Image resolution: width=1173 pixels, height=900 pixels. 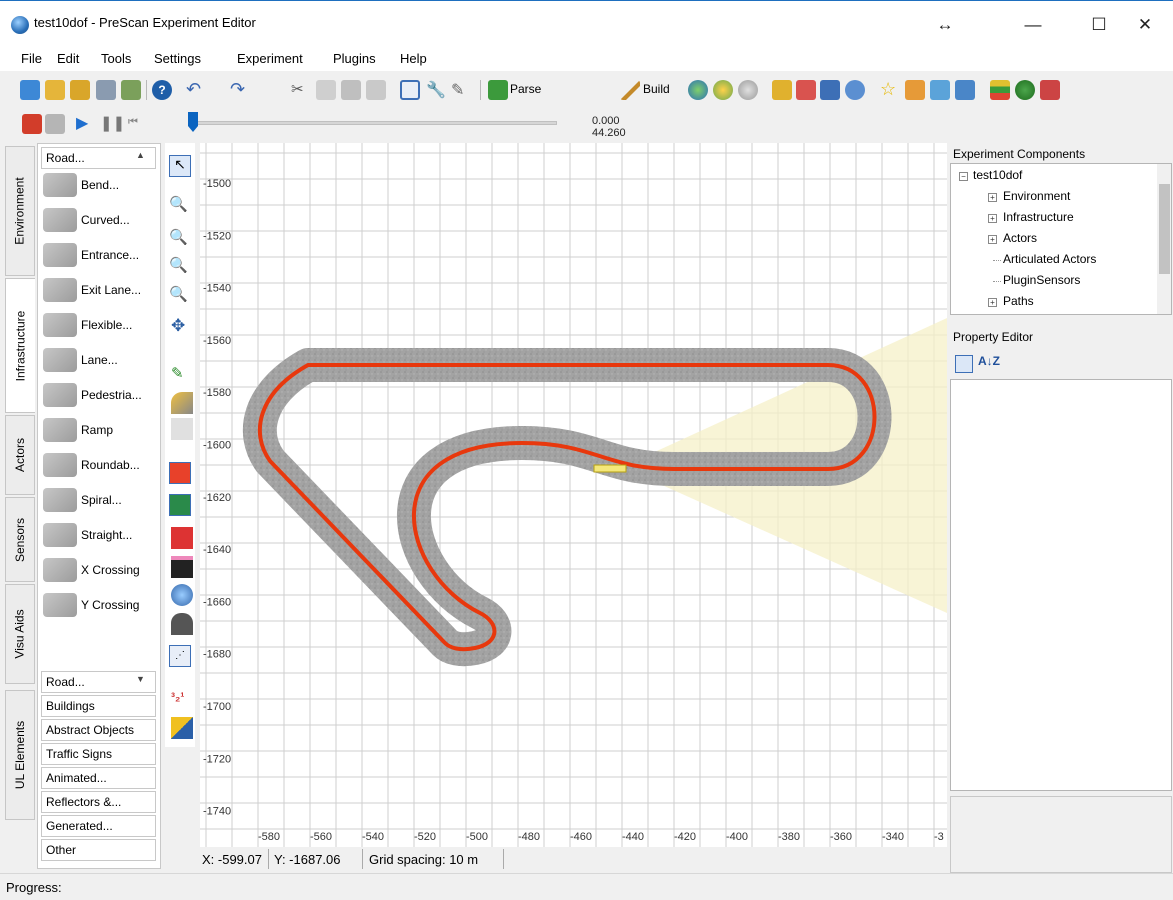 What do you see at coordinates (140, 679) in the screenshot?
I see `dropdown-arrow-icon: ▼` at bounding box center [140, 679].